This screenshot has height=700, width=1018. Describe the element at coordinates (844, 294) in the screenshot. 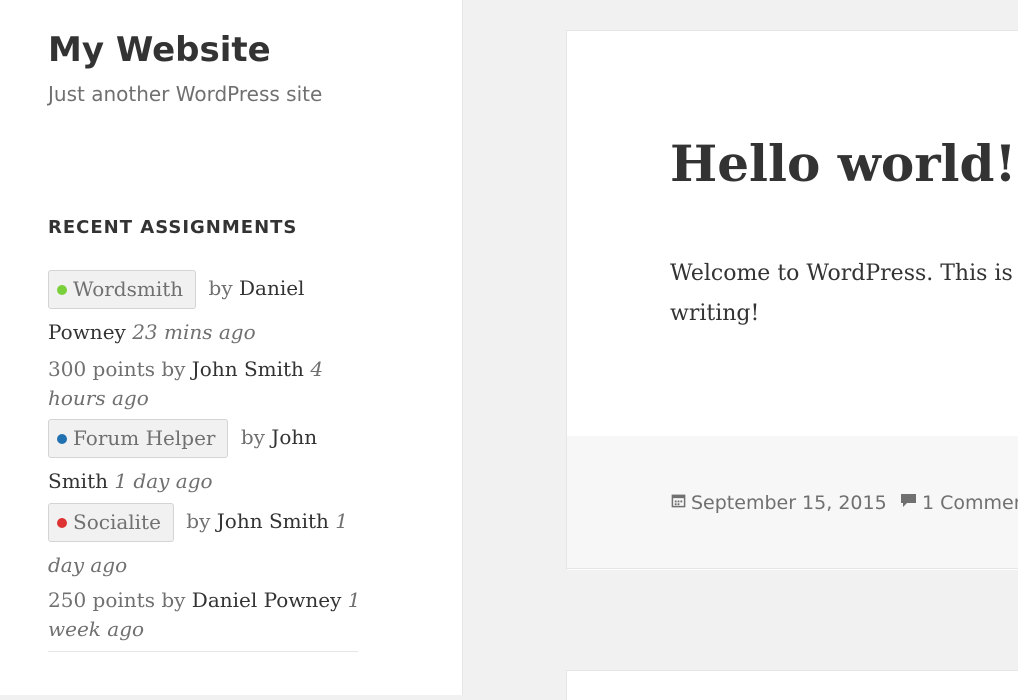

I see `post-content: Welcome to WordPress. This is writing!` at that location.